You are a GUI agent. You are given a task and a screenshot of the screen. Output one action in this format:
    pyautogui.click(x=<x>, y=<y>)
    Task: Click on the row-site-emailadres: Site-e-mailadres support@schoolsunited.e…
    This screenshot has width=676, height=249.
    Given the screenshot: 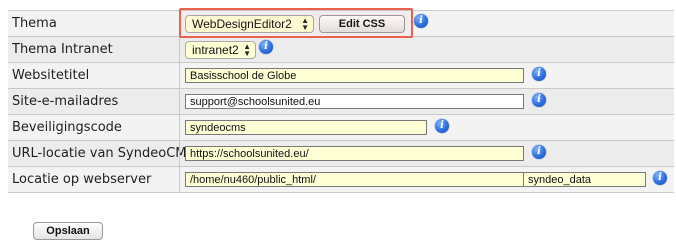 What is the action you would take?
    pyautogui.click(x=341, y=102)
    